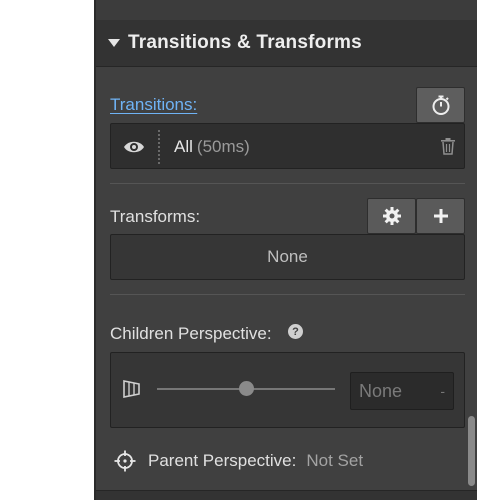 The image size is (477, 500). Describe the element at coordinates (448, 146) in the screenshot. I see `trash-icon` at that location.